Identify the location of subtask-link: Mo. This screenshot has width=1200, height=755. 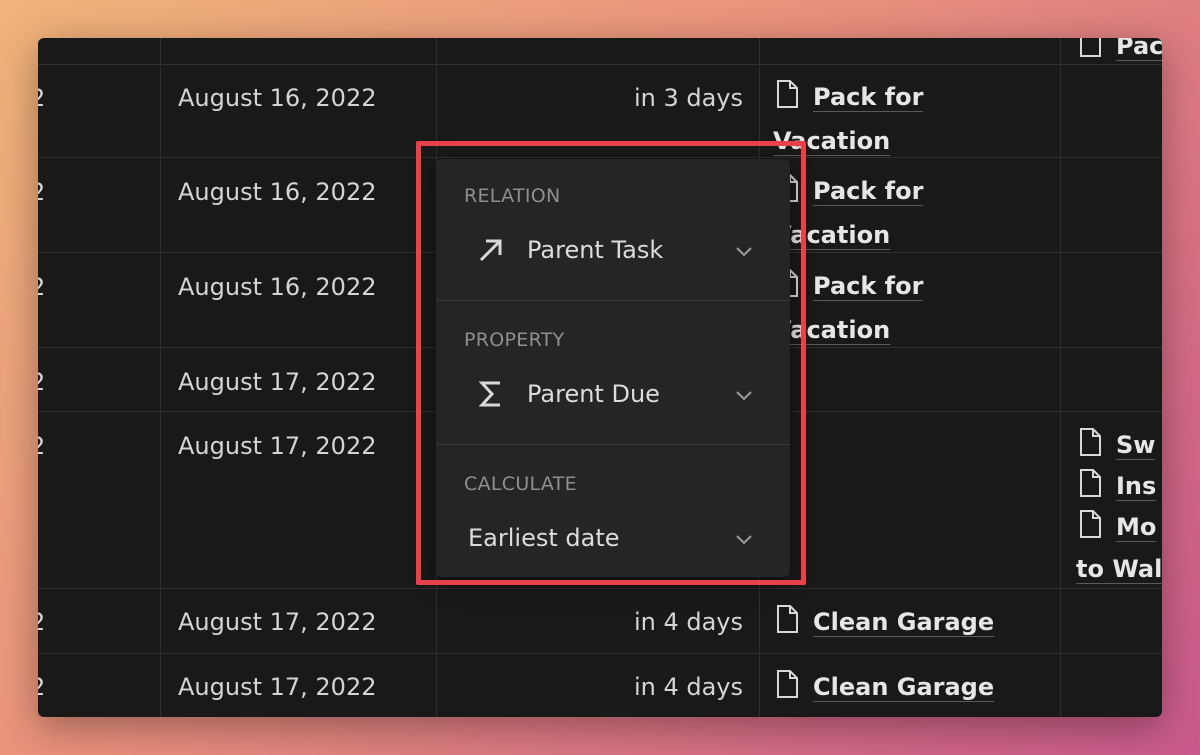
(1117, 529).